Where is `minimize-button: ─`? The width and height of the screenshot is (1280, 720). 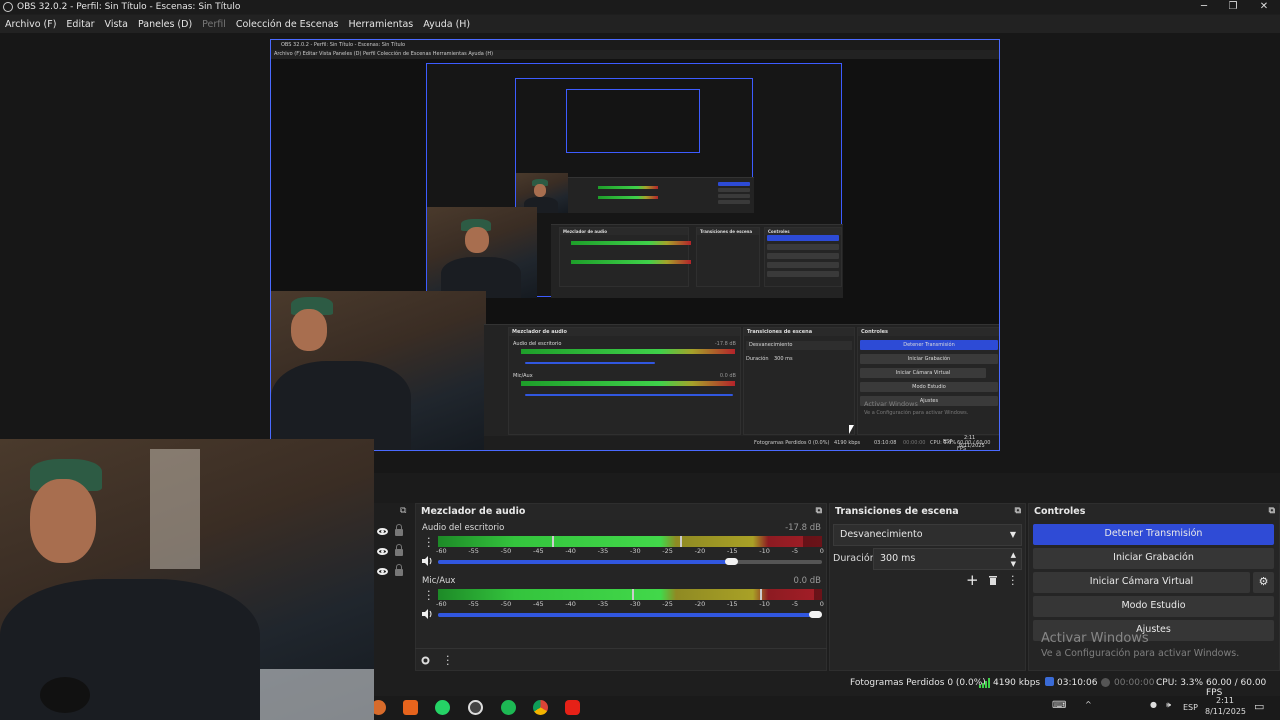 minimize-button: ─ is located at coordinates (1204, 7).